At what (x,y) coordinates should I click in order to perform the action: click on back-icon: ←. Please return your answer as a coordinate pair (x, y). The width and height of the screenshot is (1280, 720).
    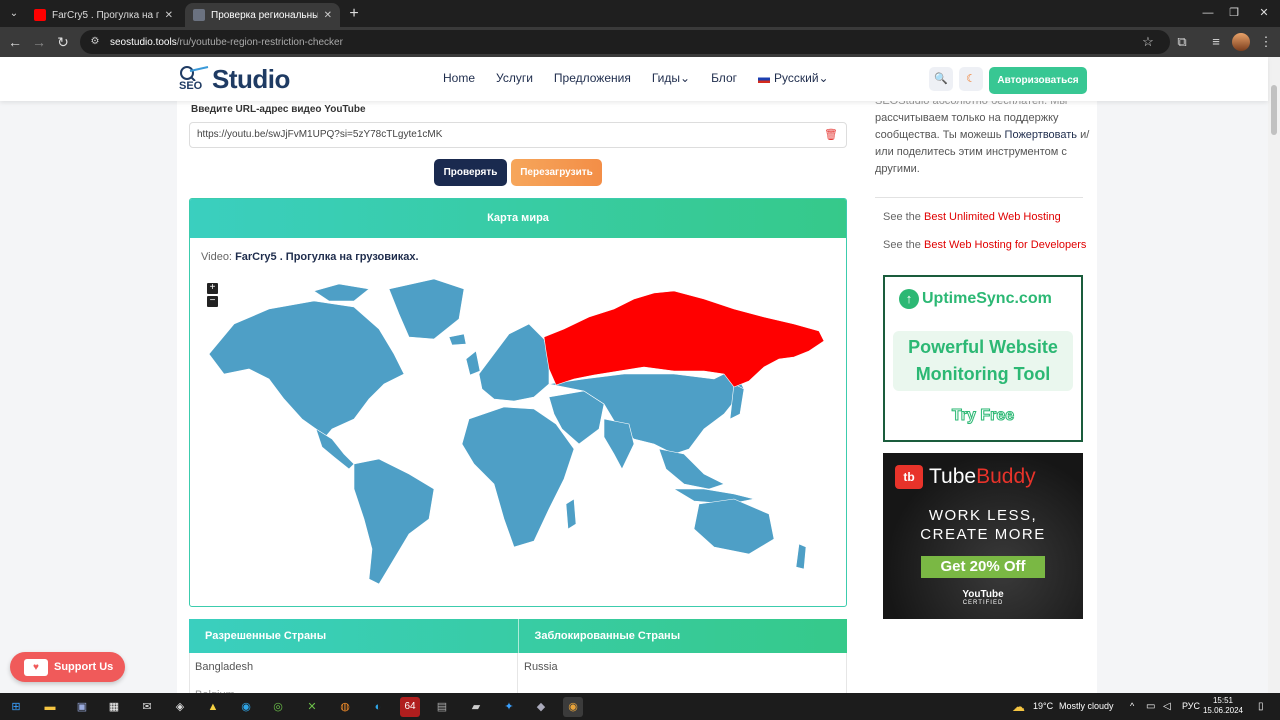
    Looking at the image, I should click on (15, 42).